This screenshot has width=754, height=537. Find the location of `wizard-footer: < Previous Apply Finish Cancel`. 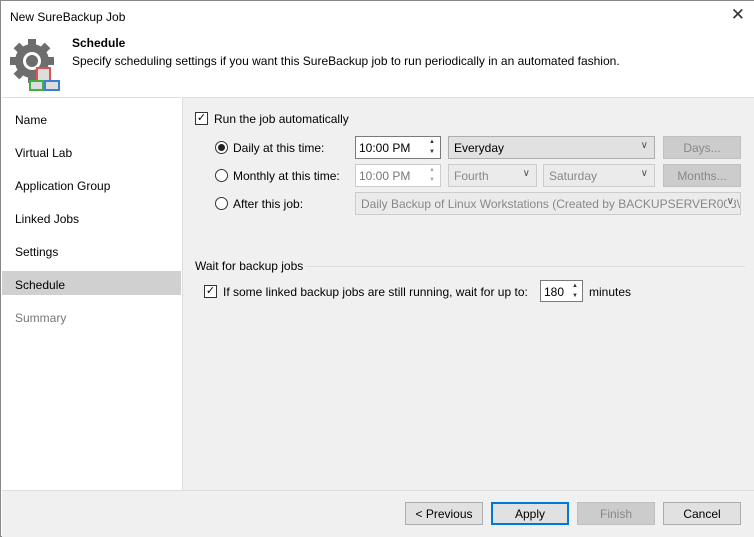

wizard-footer: < Previous Apply Finish Cancel is located at coordinates (378, 513).